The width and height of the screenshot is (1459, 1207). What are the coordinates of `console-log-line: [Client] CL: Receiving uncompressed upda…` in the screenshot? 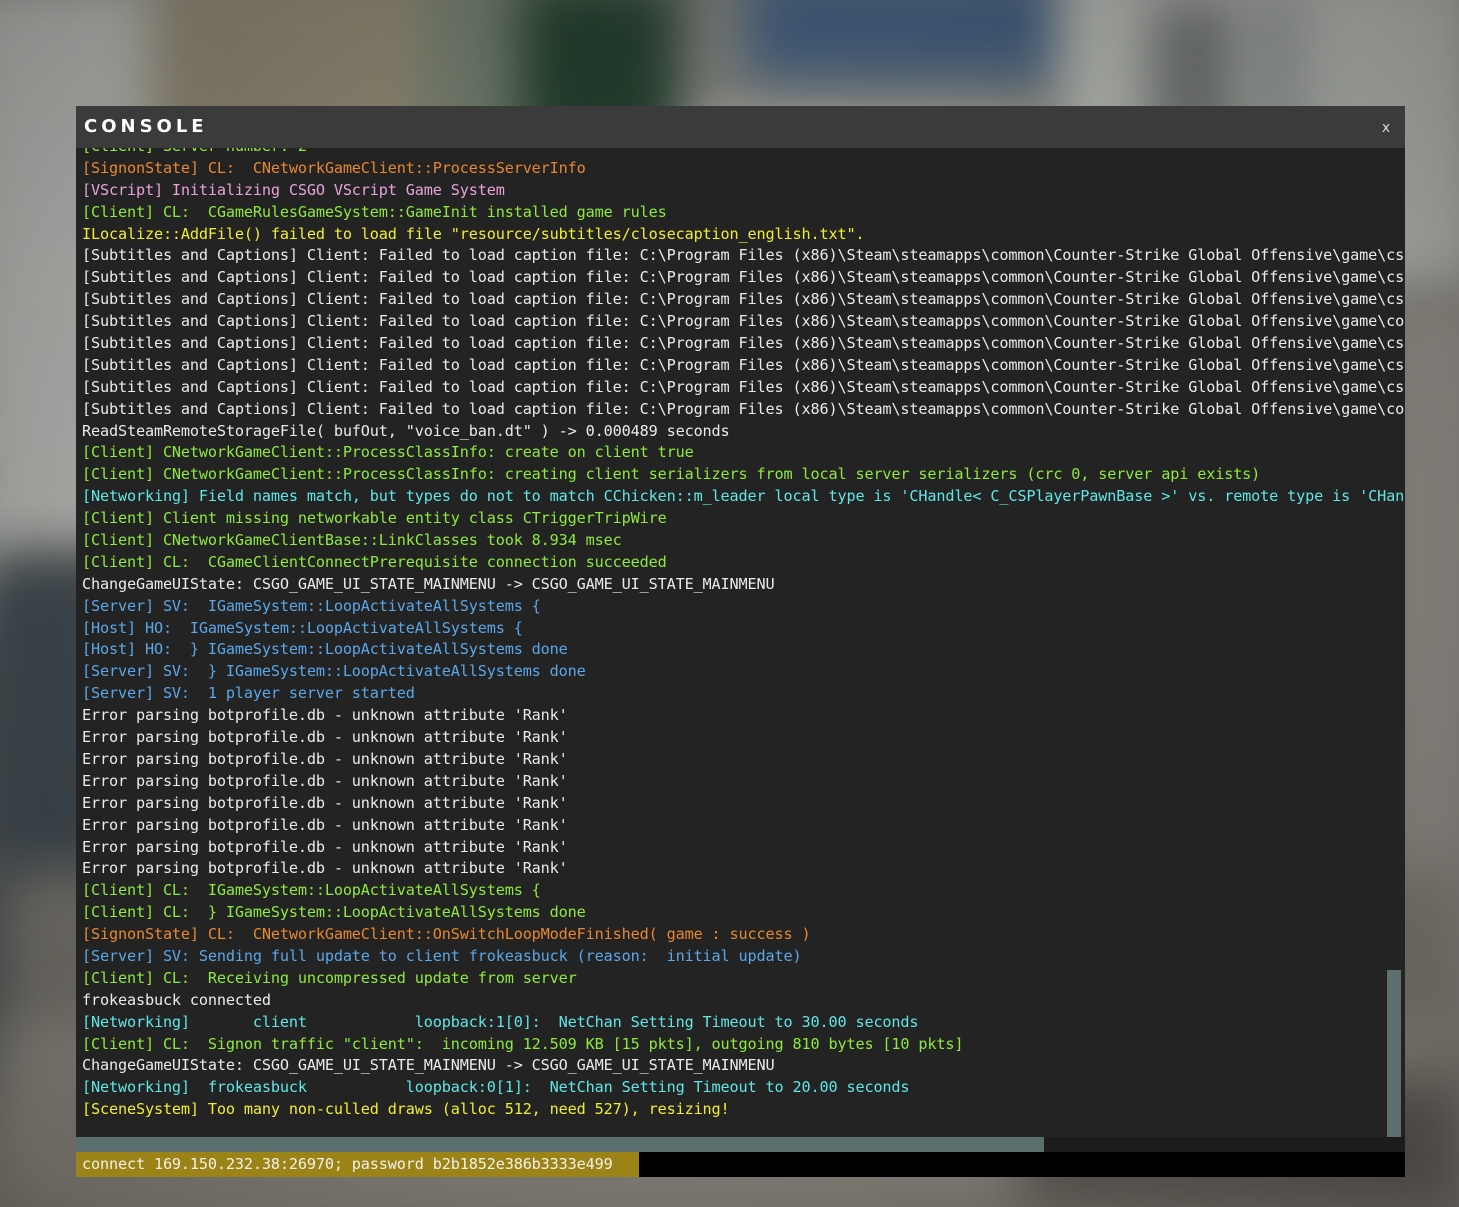 It's located at (329, 977).